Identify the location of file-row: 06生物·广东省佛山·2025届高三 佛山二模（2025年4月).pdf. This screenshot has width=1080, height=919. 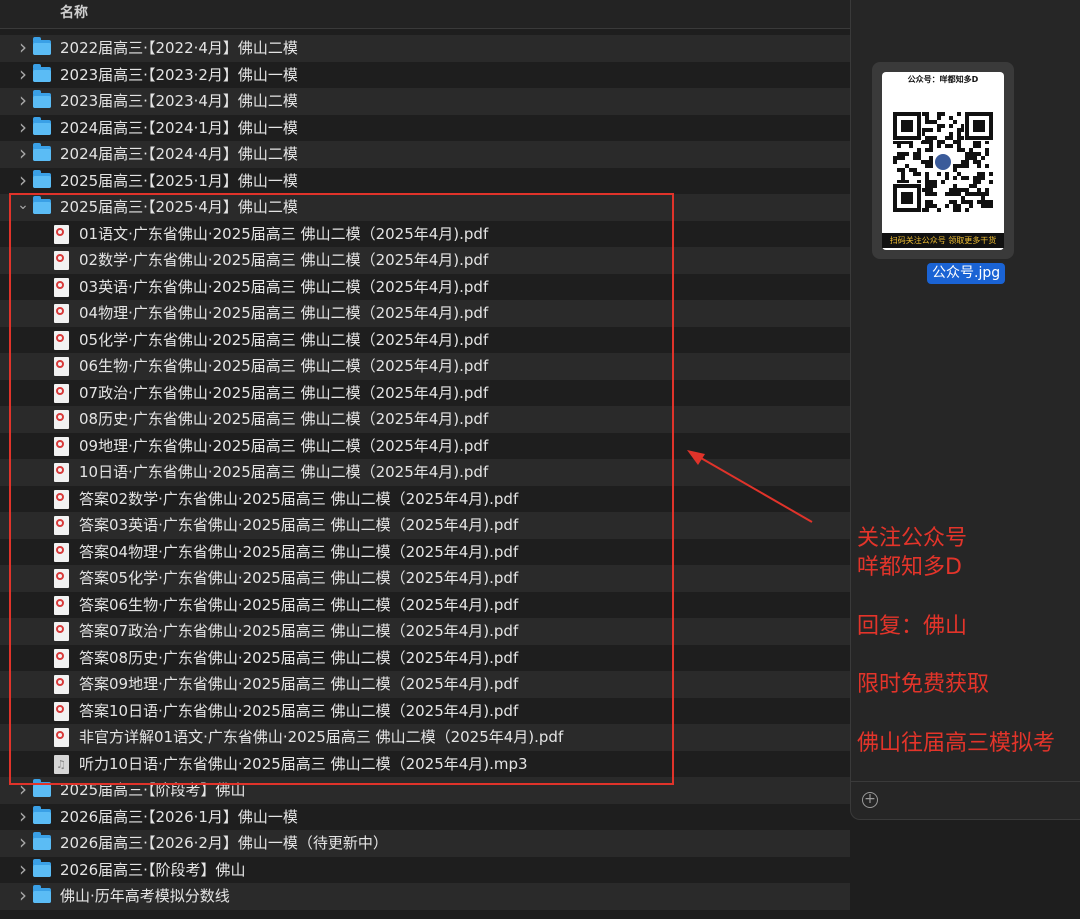
(425, 366).